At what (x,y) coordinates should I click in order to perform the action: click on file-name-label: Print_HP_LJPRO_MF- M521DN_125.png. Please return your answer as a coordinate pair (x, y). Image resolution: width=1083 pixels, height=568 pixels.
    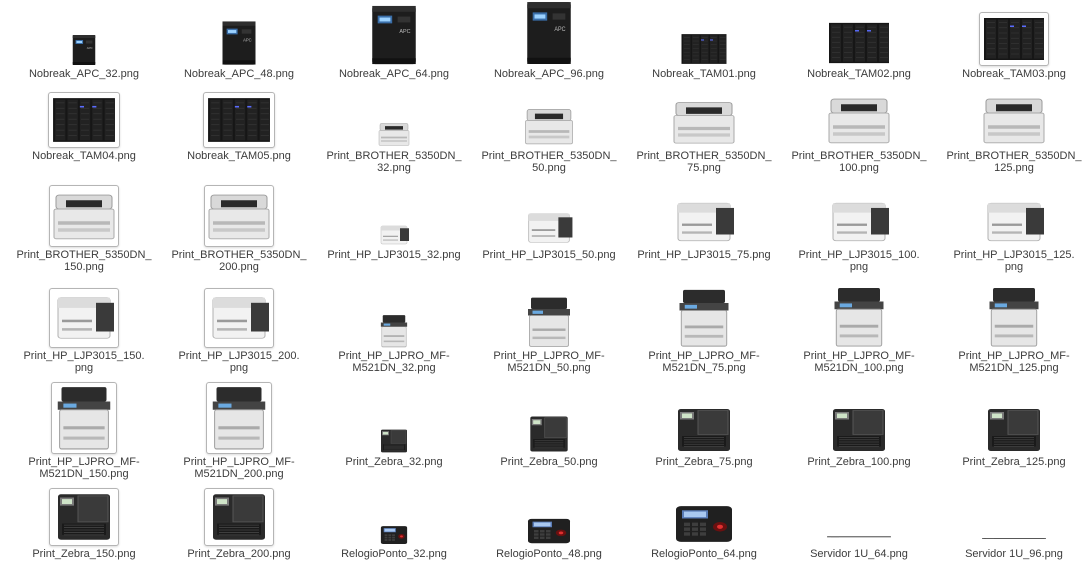
    Looking at the image, I should click on (1014, 362).